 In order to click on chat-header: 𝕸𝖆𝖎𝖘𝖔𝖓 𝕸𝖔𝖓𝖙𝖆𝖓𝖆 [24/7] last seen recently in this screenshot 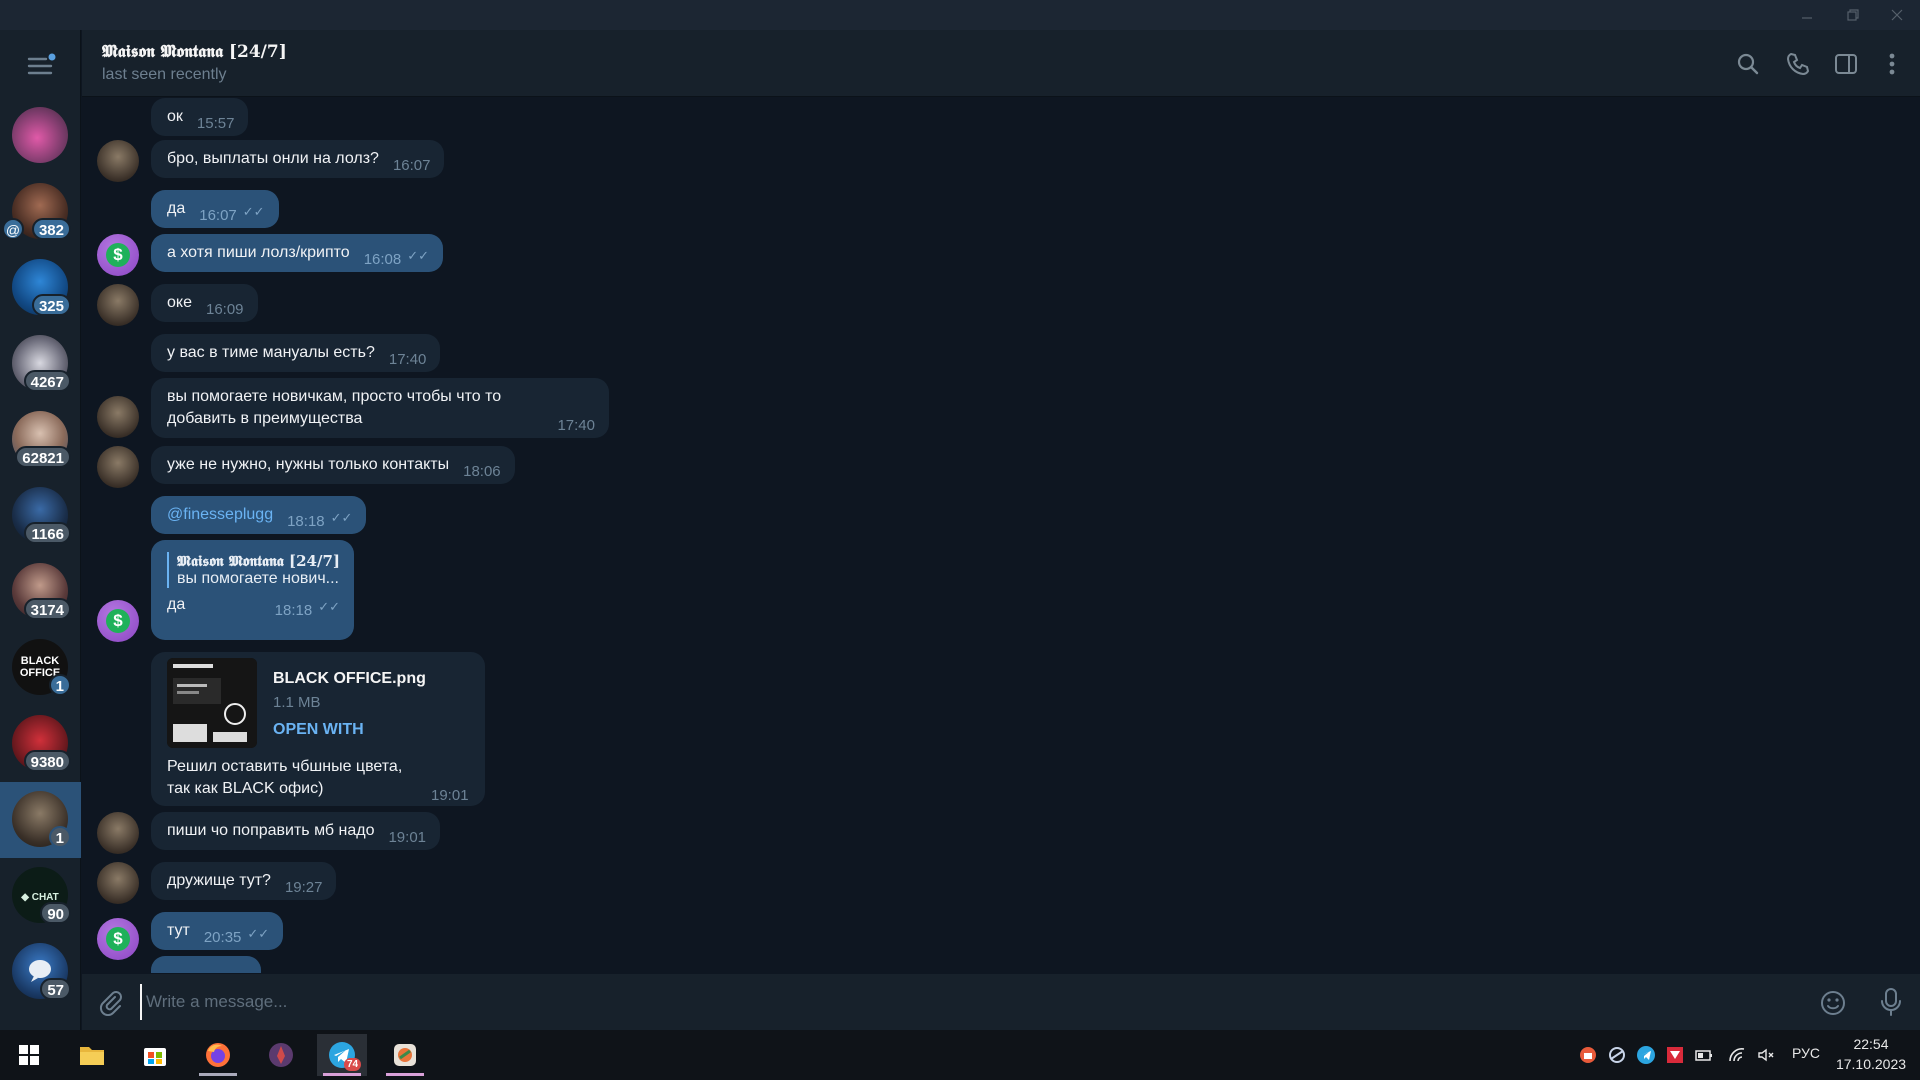, I will do `click(1001, 63)`.